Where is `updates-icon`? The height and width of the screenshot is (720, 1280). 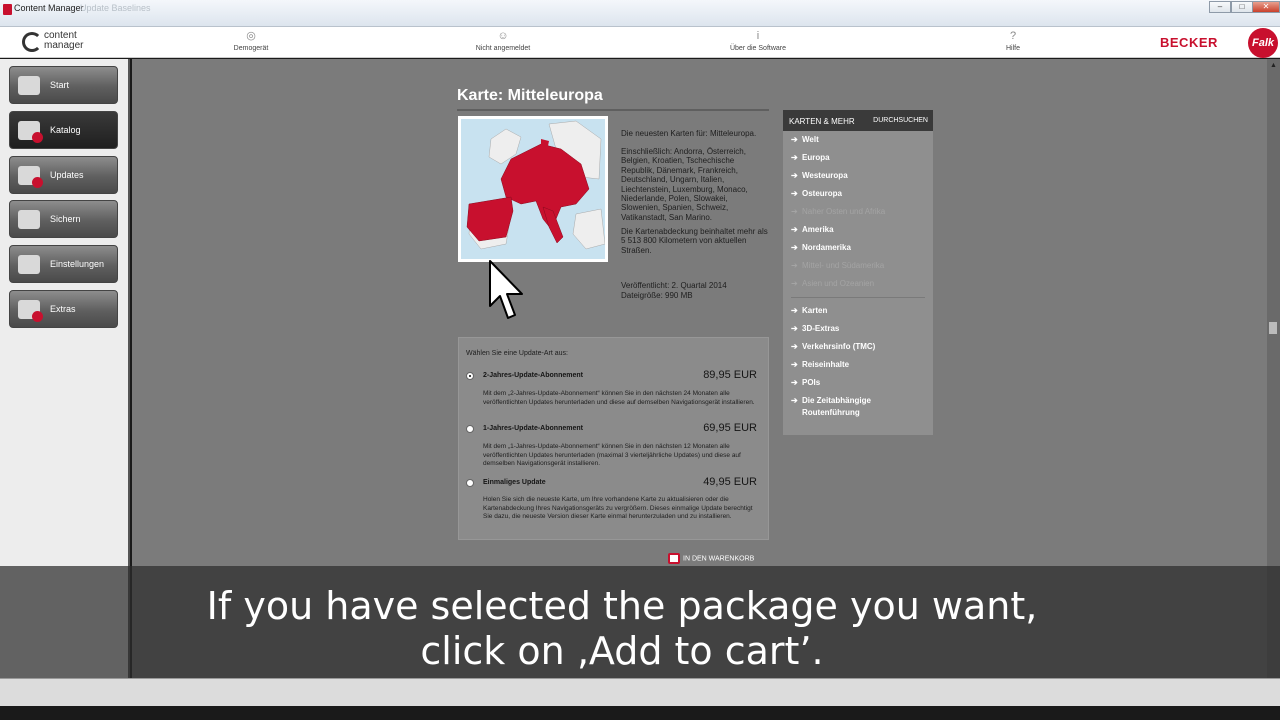 updates-icon is located at coordinates (30, 177).